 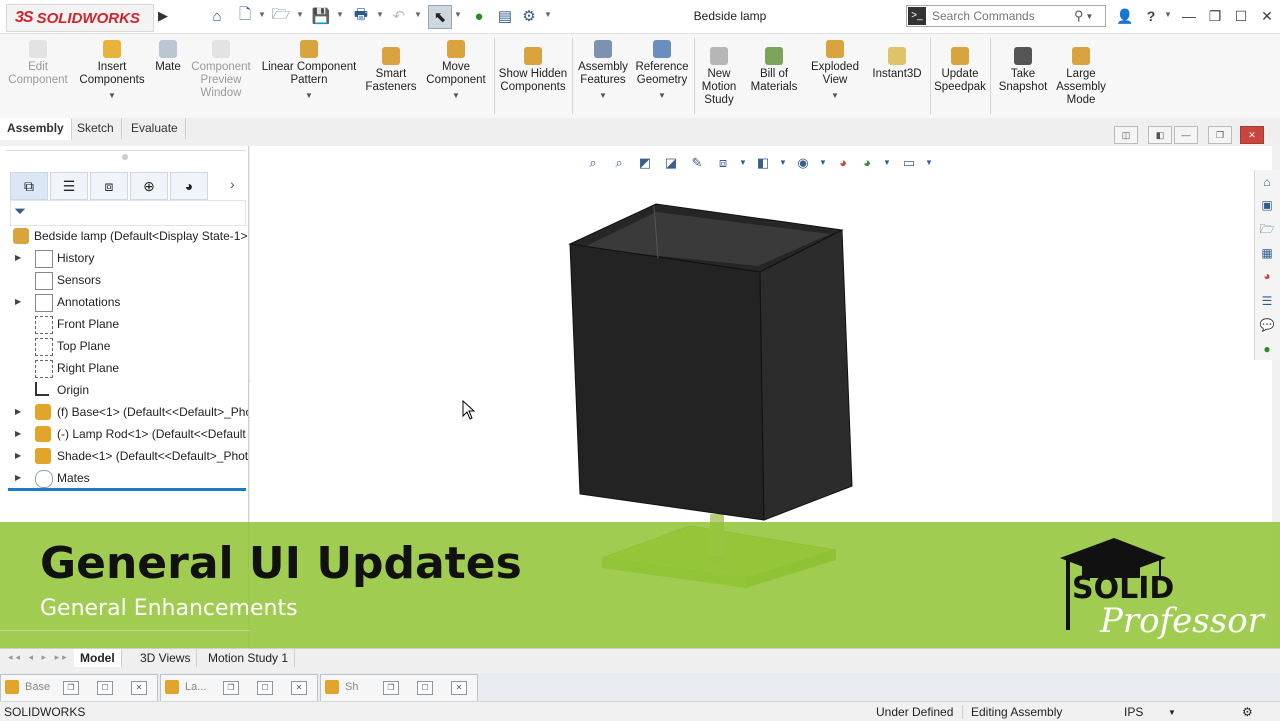 What do you see at coordinates (112, 95) in the screenshot?
I see `insert-components-chevron-icon: ▼` at bounding box center [112, 95].